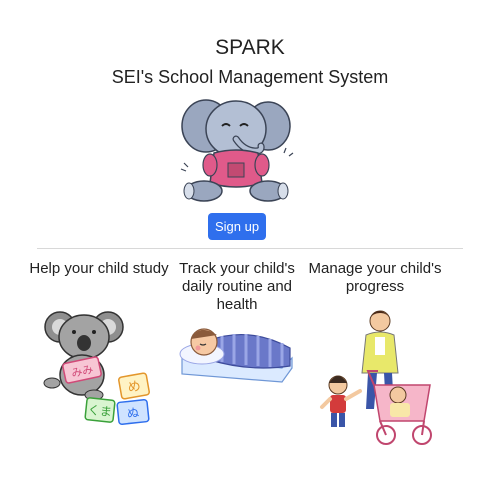  What do you see at coordinates (237, 226) in the screenshot?
I see `signup-button: Sign up` at bounding box center [237, 226].